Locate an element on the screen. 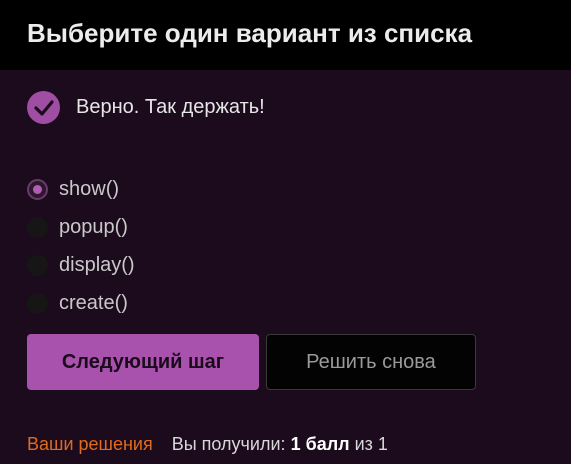 This screenshot has width=571, height=464. next-step-button: Следующий шаг is located at coordinates (143, 362).